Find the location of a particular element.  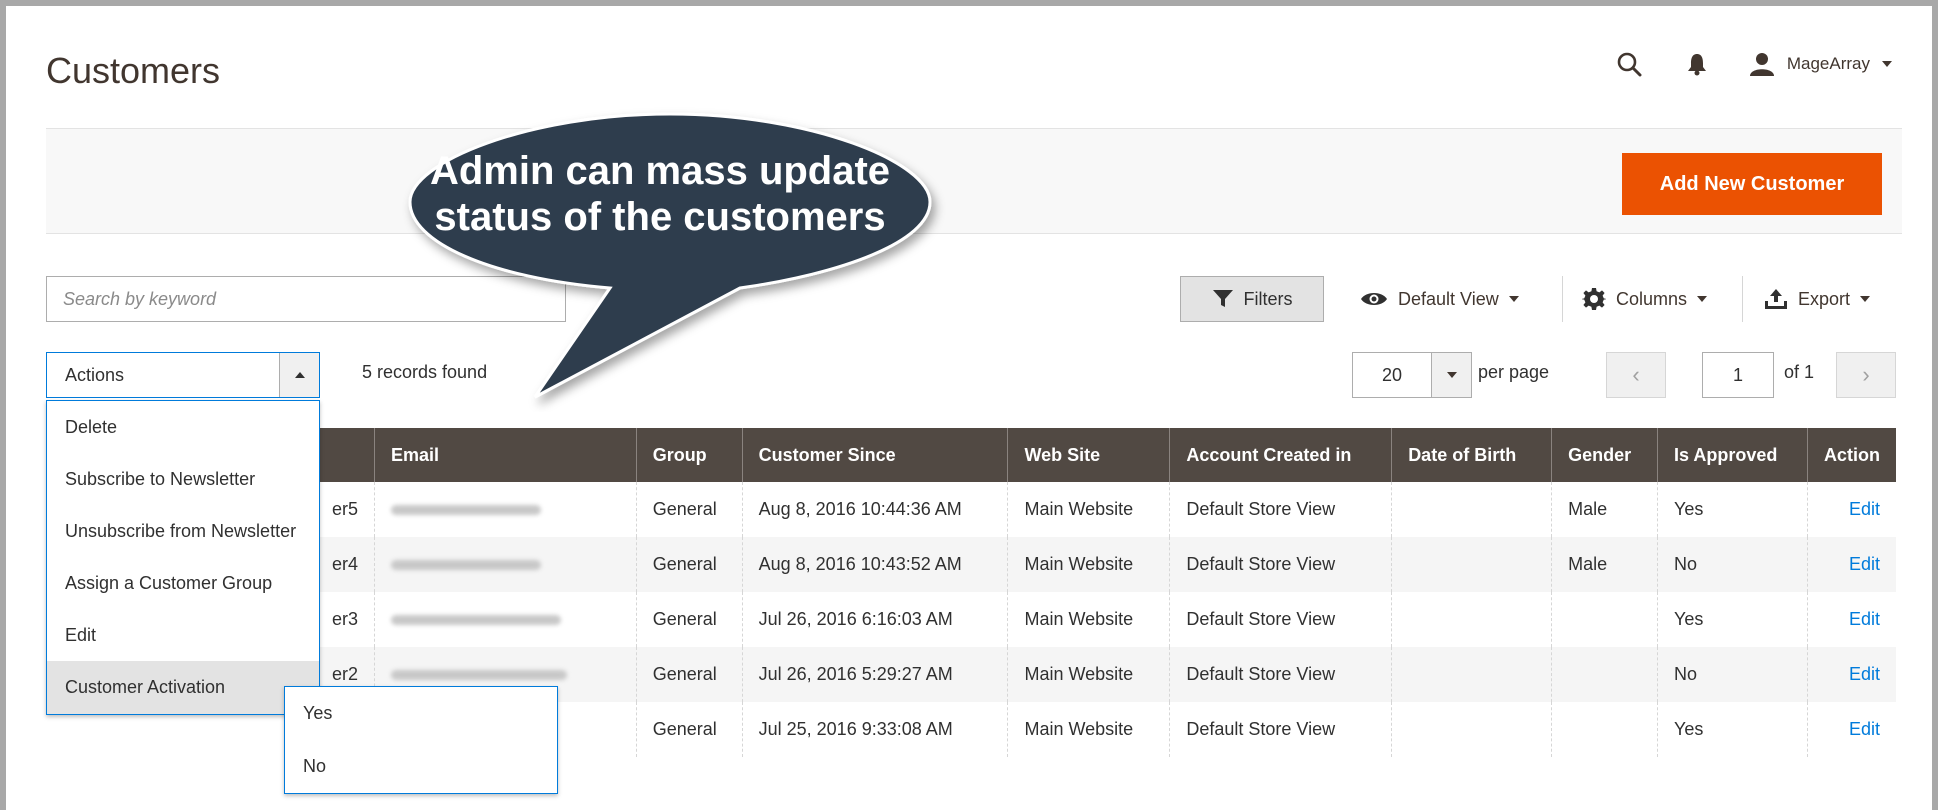

funnel-icon is located at coordinates (1222, 298).